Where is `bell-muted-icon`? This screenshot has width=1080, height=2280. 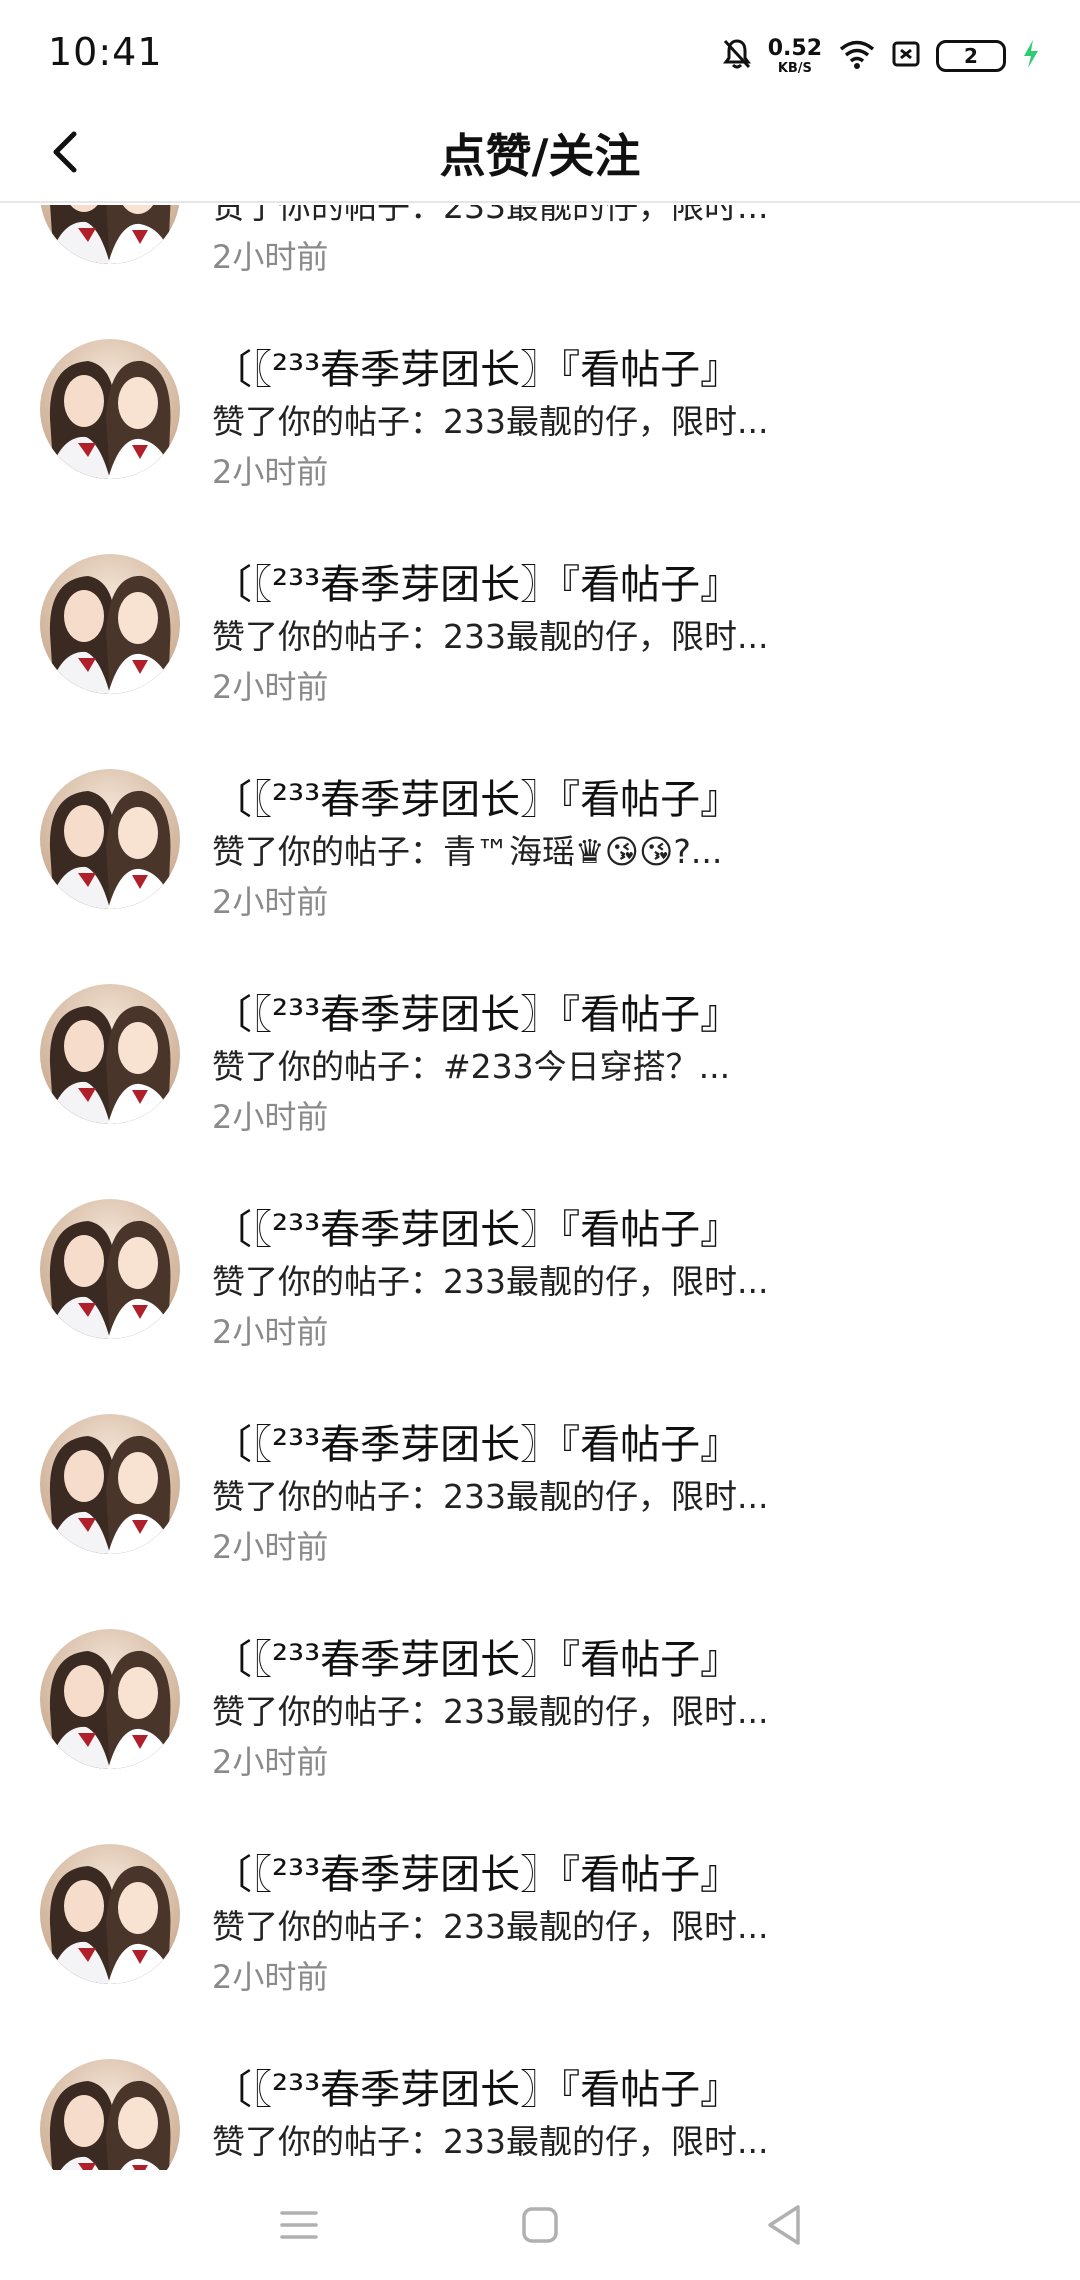
bell-muted-icon is located at coordinates (737, 56).